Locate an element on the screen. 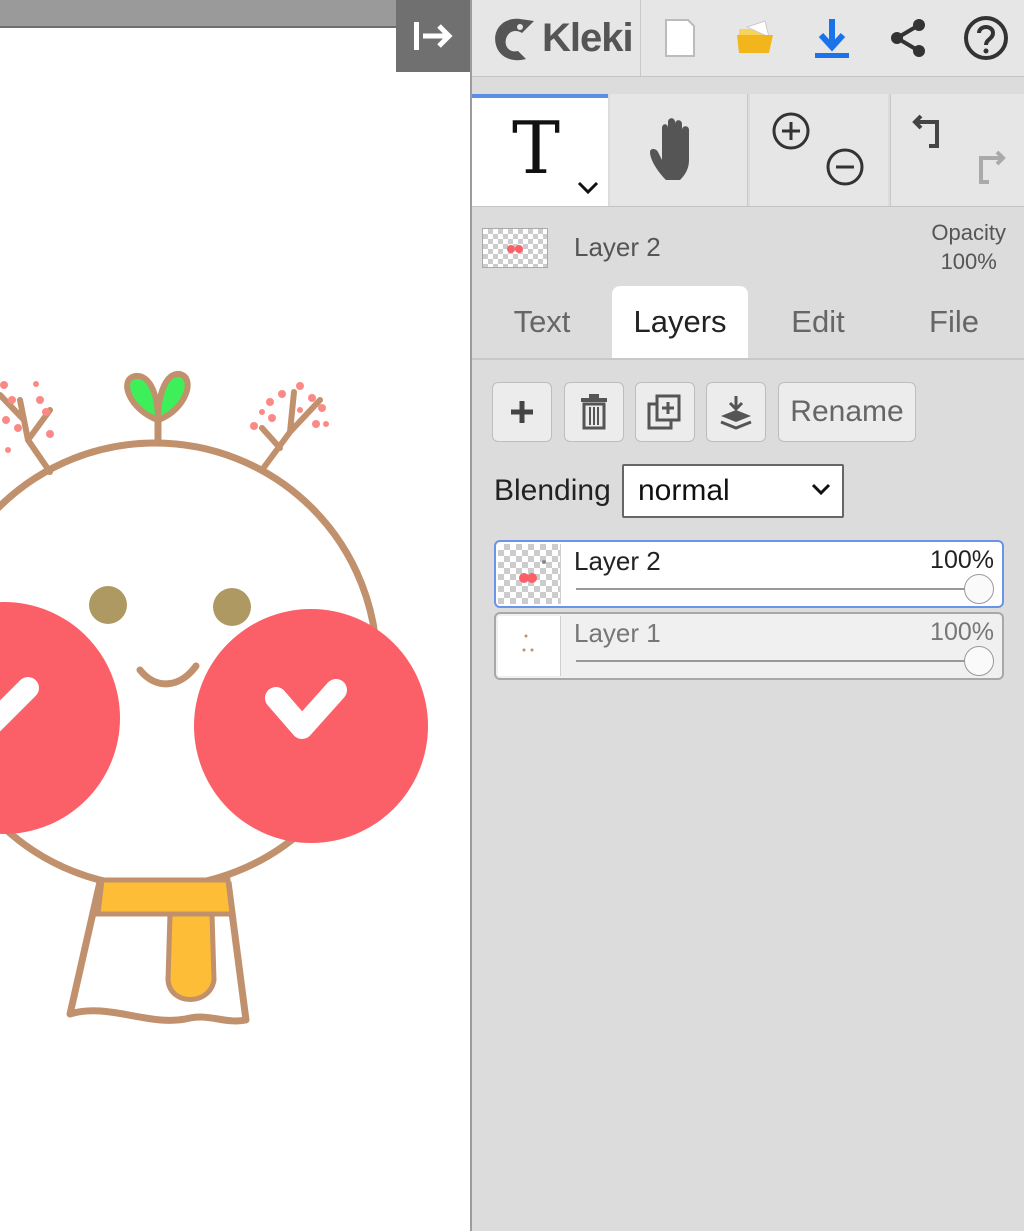 The image size is (1024, 1231). layer-item-layer-1: Layer 1 100% is located at coordinates (749, 646).